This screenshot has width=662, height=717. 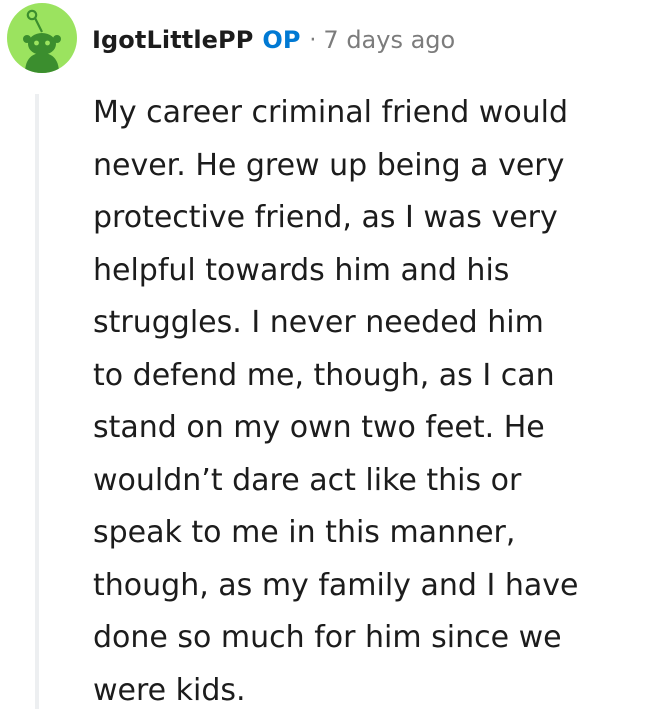 What do you see at coordinates (172, 40) in the screenshot?
I see `author-username: IgotLittlePP` at bounding box center [172, 40].